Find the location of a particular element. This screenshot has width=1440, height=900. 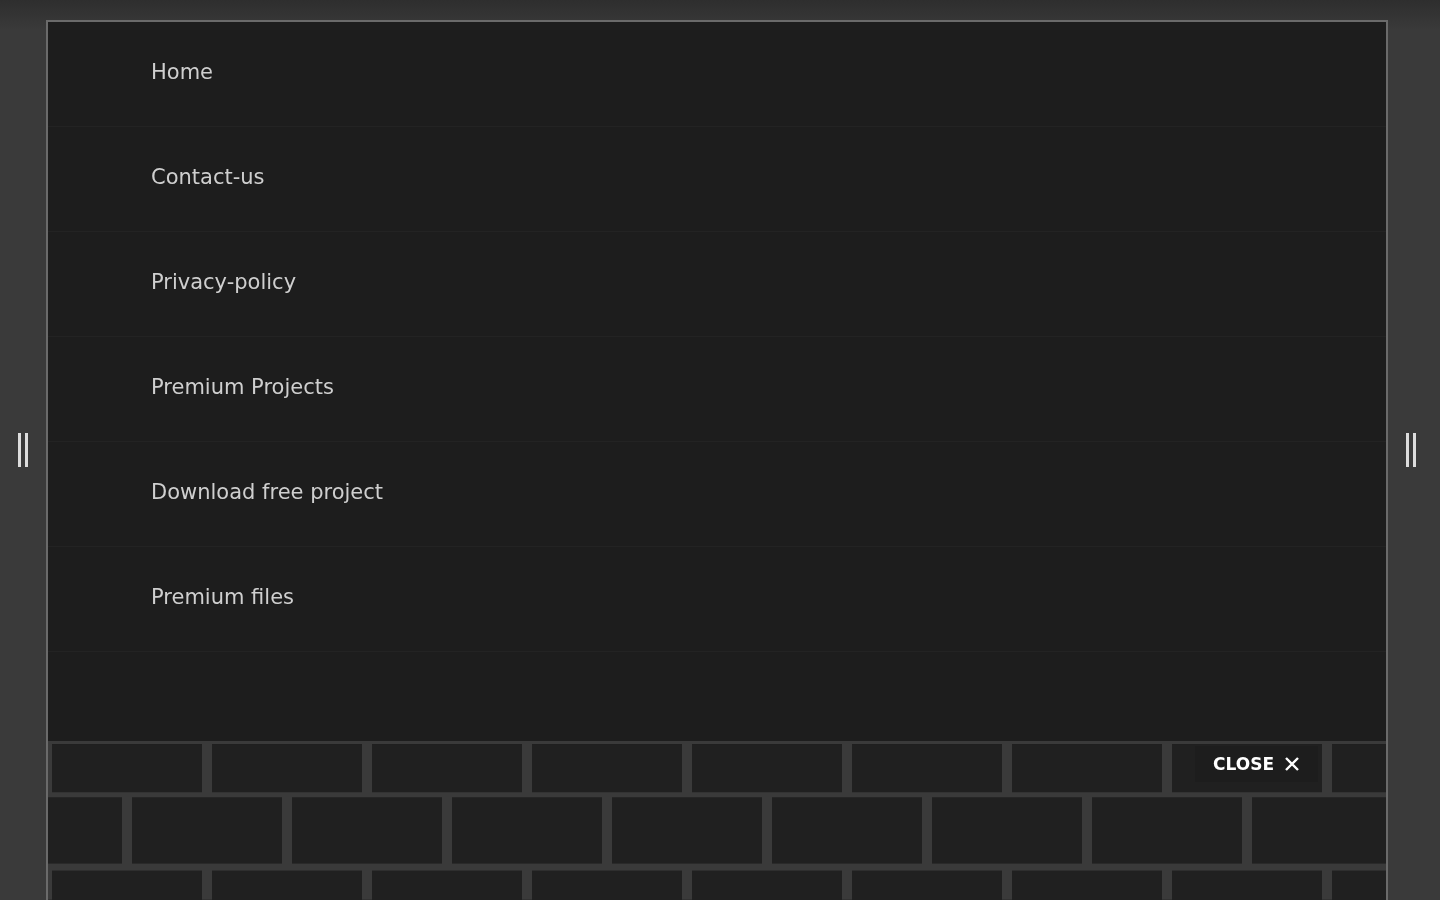

menu-item: Premium Projects is located at coordinates (717, 389).